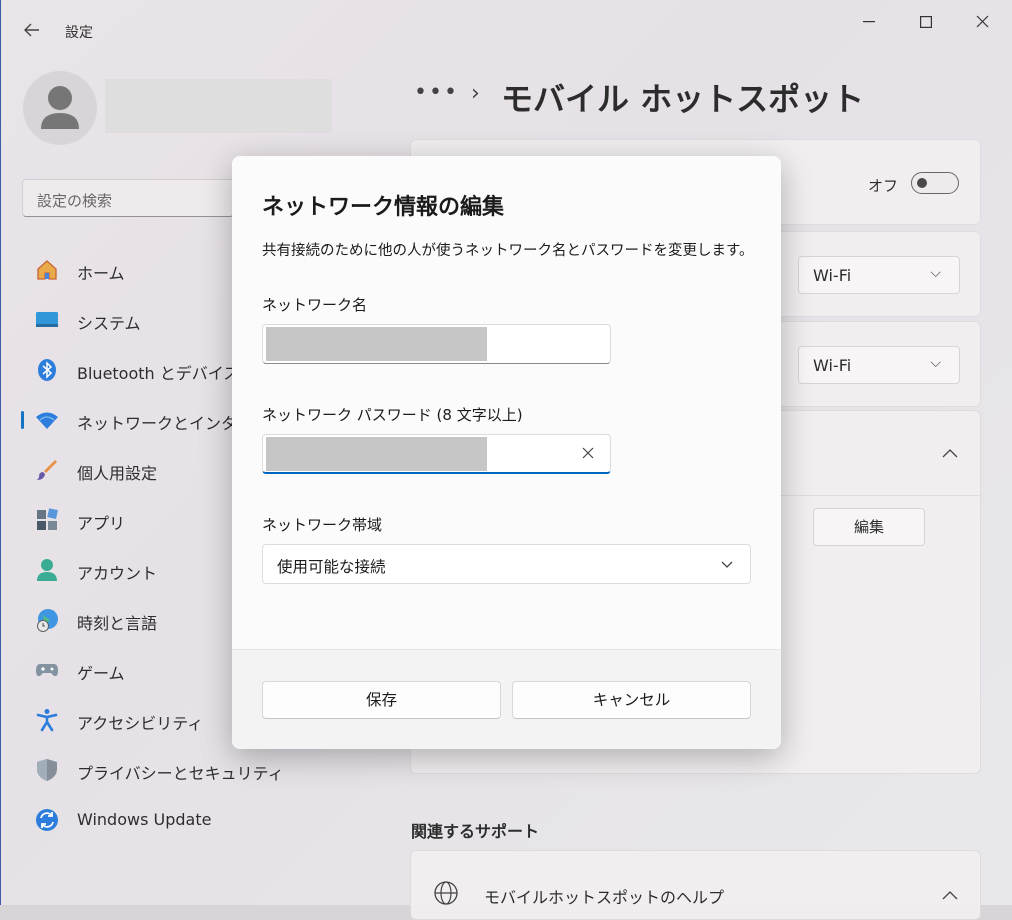 The width and height of the screenshot is (1012, 920). I want to click on dialog-footer: 保存 キャンセル, so click(506, 699).